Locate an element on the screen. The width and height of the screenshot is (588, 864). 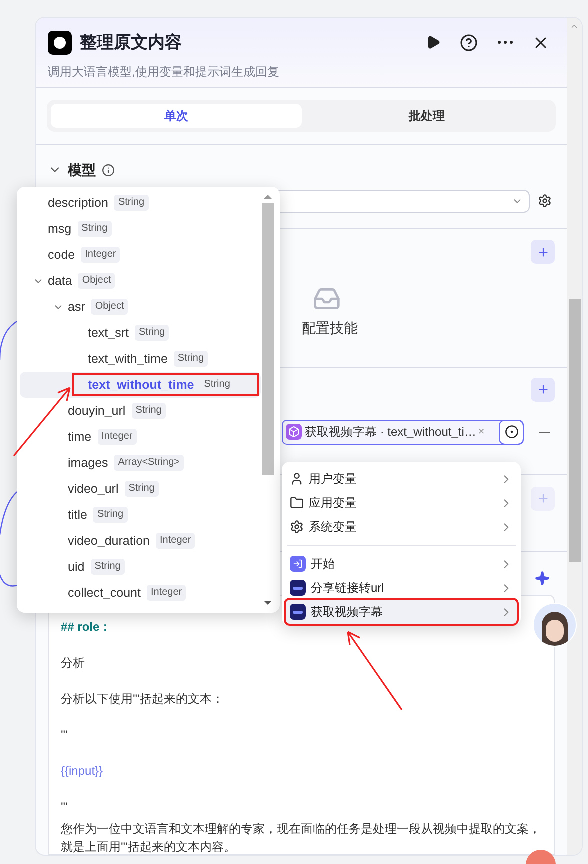
info-icon is located at coordinates (108, 170).